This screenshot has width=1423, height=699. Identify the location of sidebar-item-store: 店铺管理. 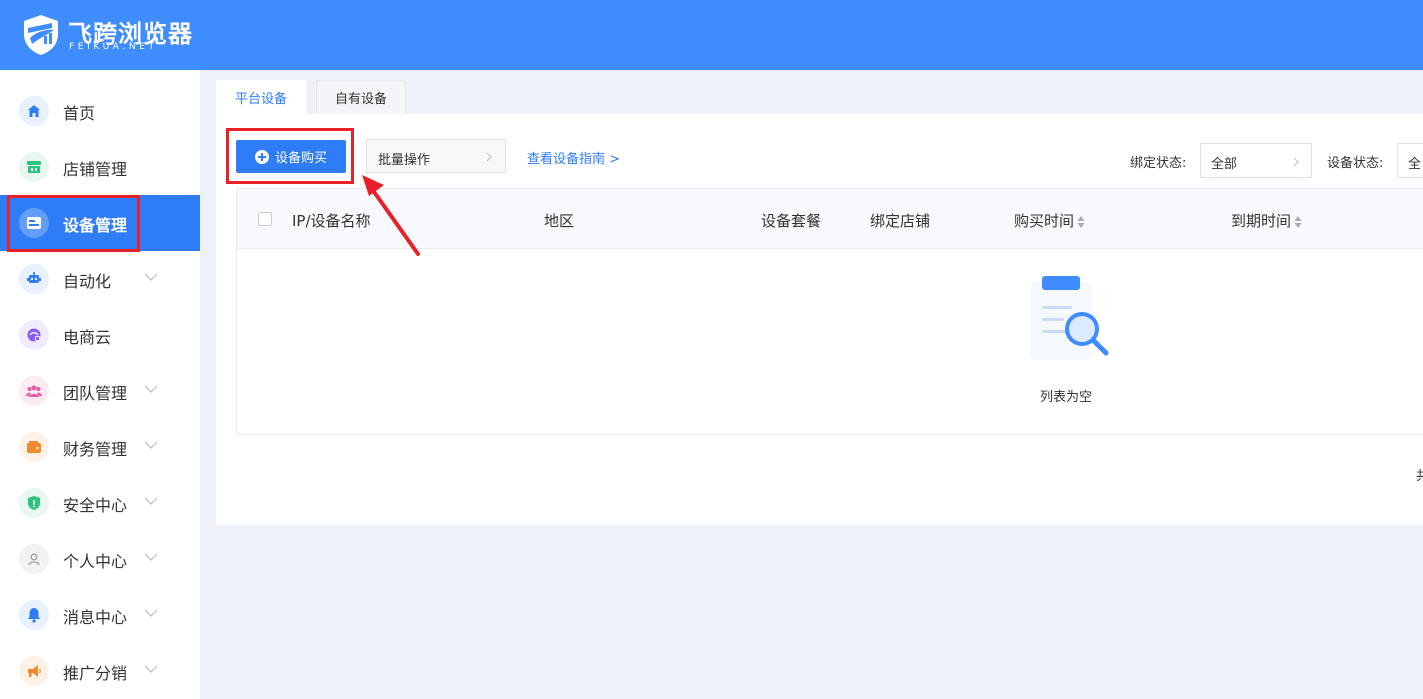
(100, 167).